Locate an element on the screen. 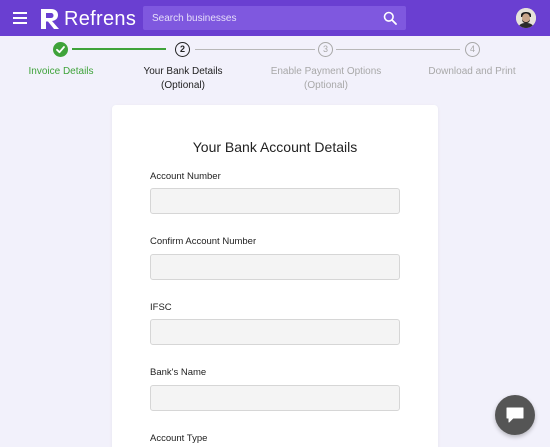  ifsc-input is located at coordinates (275, 332).